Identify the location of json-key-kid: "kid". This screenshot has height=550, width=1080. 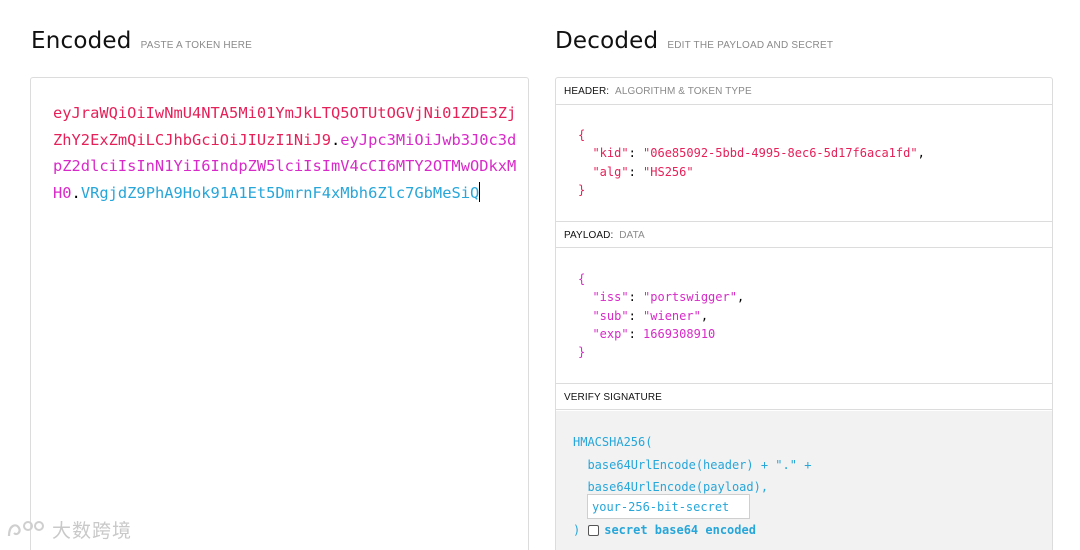
(610, 153).